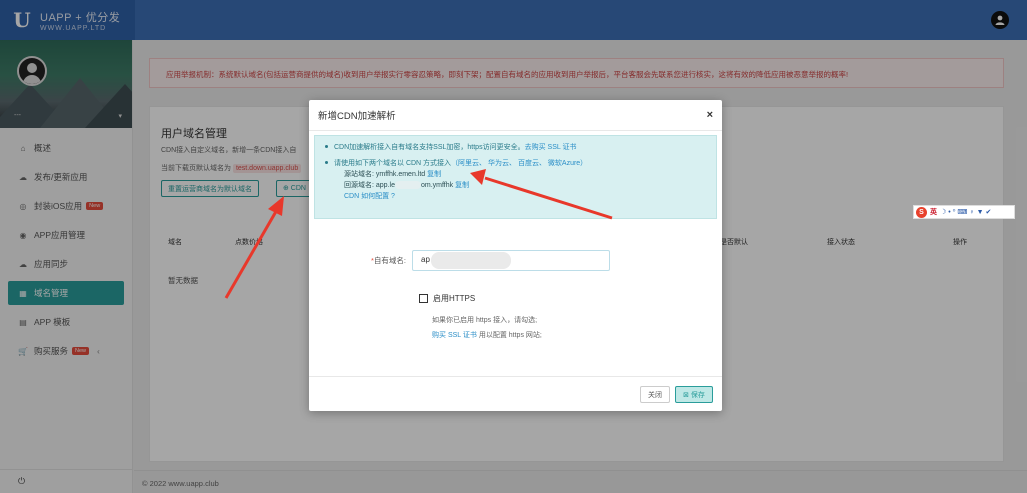 Image resolution: width=1027 pixels, height=493 pixels. What do you see at coordinates (519, 163) in the screenshot?
I see `cdn-providers: （阿里云、 华为云、 百度云、 微软Azure）` at bounding box center [519, 163].